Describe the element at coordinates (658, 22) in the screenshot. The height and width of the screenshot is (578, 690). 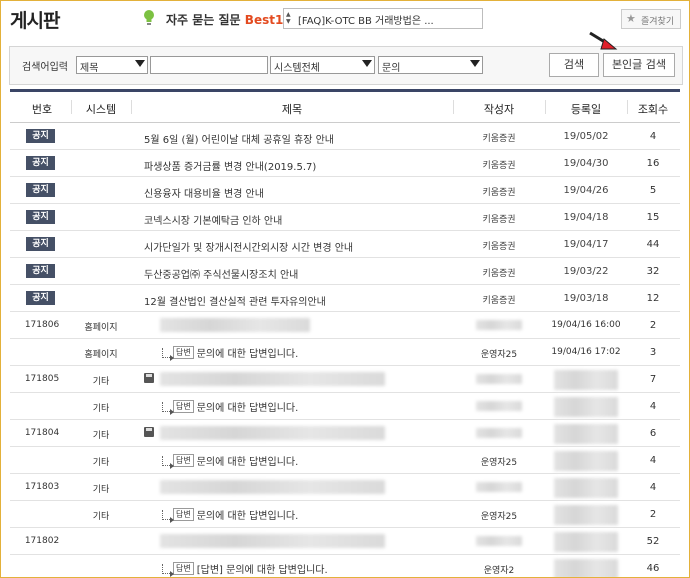
I see `favorite-label: 즐겨찾기` at that location.